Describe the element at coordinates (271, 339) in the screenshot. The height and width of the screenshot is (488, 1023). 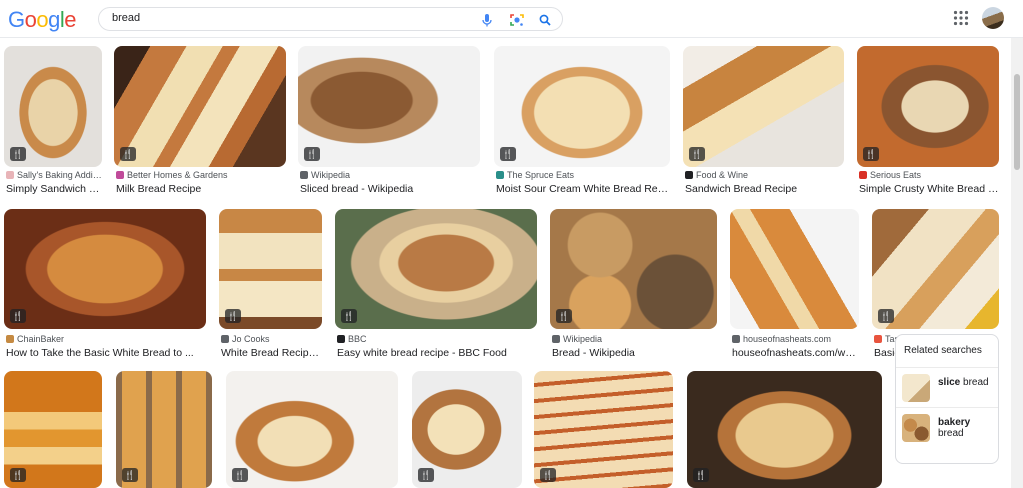
I see `result-source: Jo Cooks` at that location.